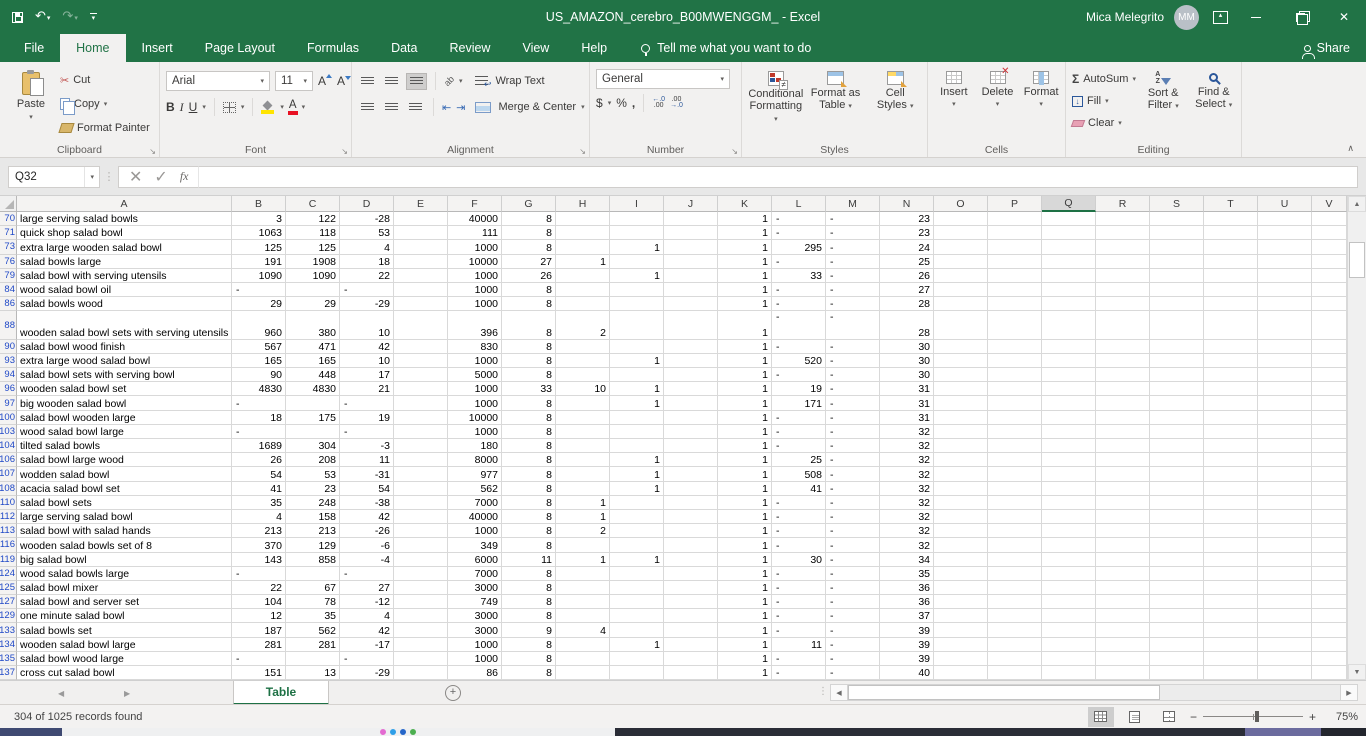  What do you see at coordinates (333, 48) in the screenshot?
I see `ribbon-tab-formulas: Formulas` at bounding box center [333, 48].